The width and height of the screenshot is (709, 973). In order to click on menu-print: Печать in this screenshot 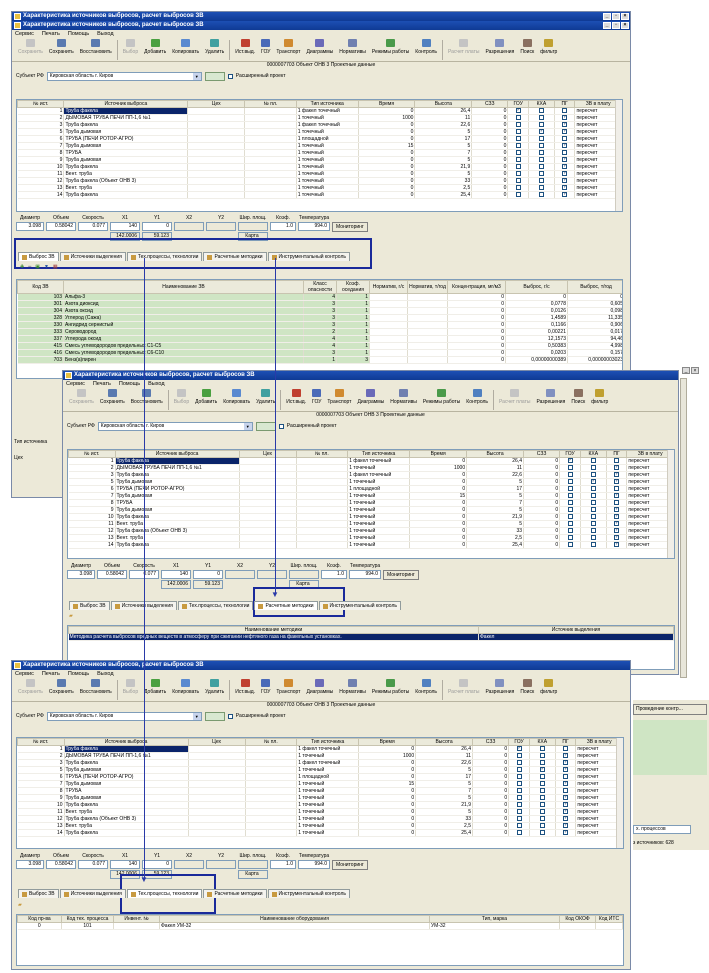, I will do `click(51, 674)`.